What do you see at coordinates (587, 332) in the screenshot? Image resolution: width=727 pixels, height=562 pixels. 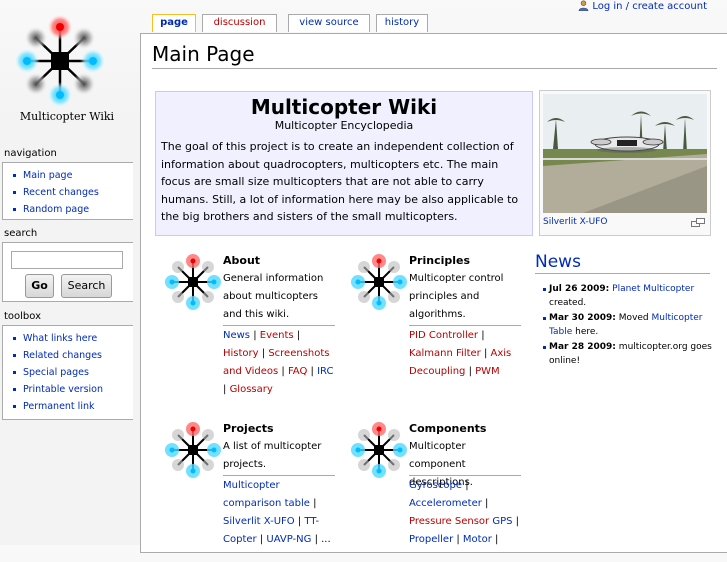 I see `news-text: here.` at bounding box center [587, 332].